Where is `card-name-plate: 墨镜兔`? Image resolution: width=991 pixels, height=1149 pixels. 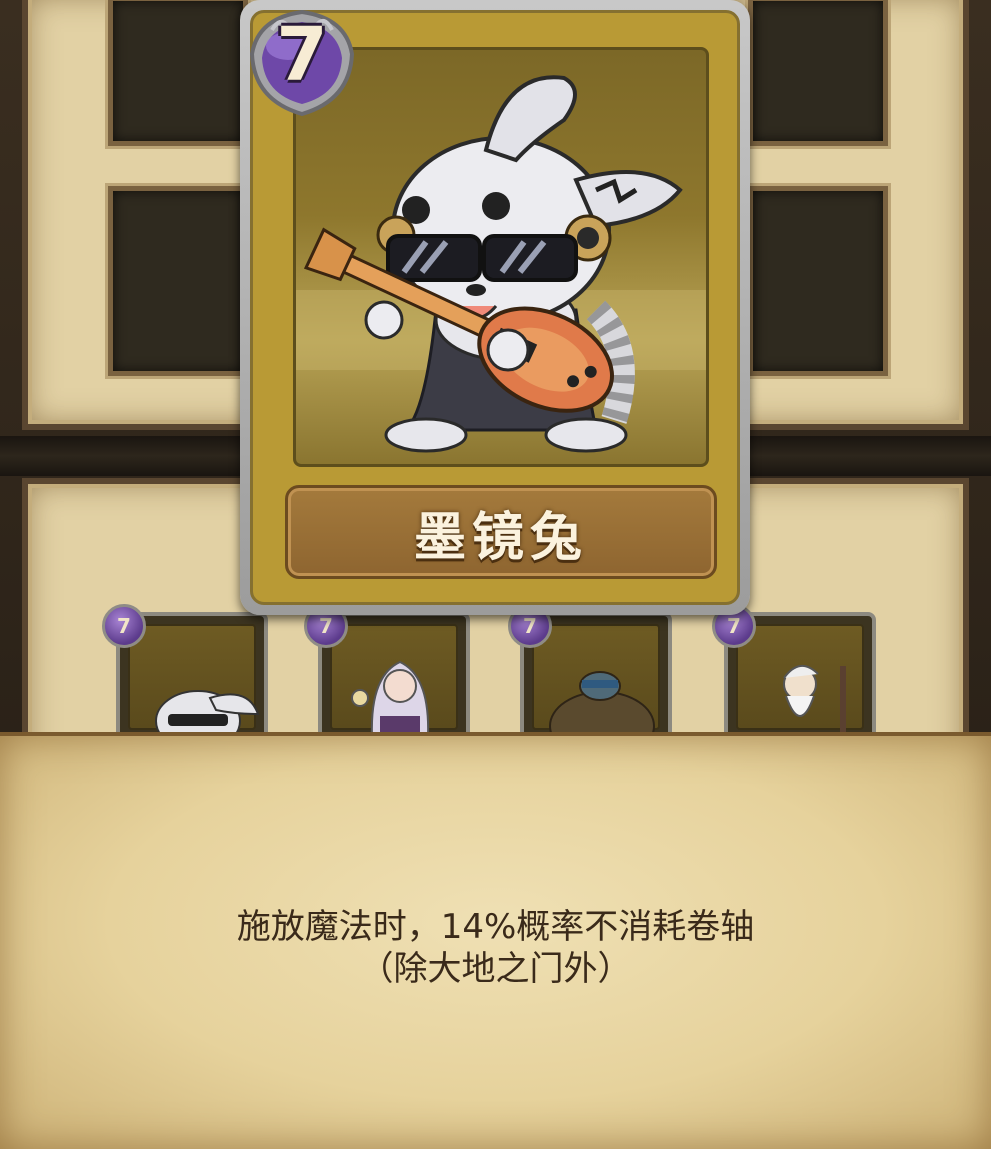
card-name-plate: 墨镜兔 is located at coordinates (501, 532).